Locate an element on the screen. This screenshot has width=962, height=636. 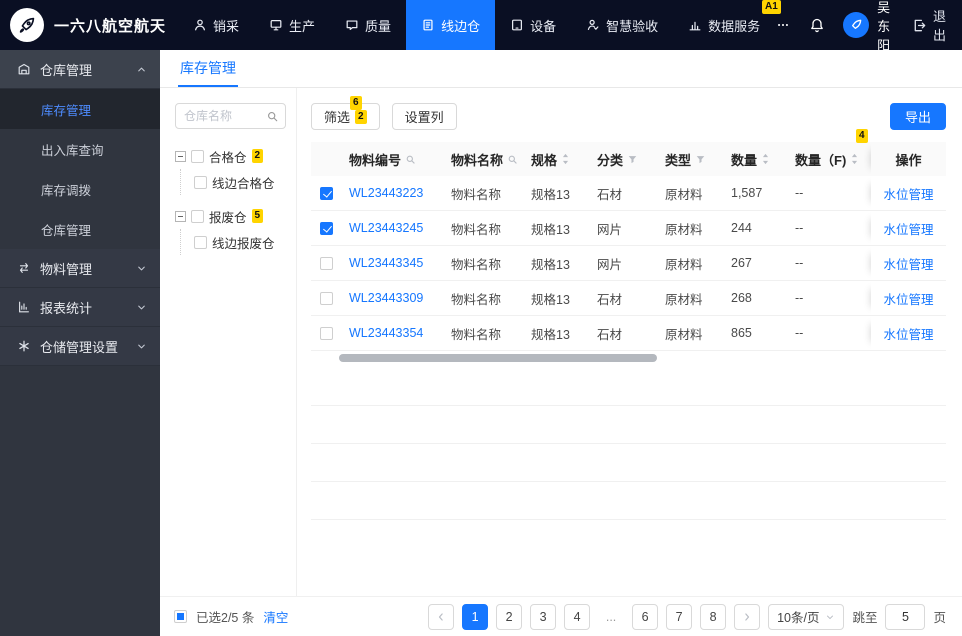
tree-node-label: 线边报废仓 is located at coordinates (243, 242).